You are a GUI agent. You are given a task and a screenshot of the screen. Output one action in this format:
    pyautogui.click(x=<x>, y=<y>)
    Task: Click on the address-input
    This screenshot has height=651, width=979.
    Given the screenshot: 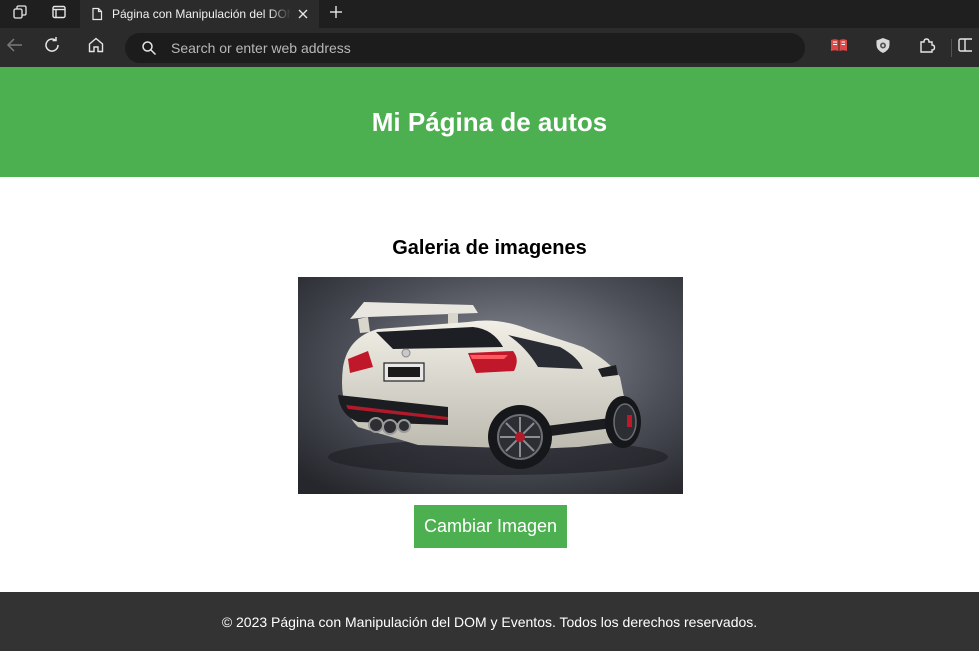 What is the action you would take?
    pyautogui.click(x=451, y=47)
    